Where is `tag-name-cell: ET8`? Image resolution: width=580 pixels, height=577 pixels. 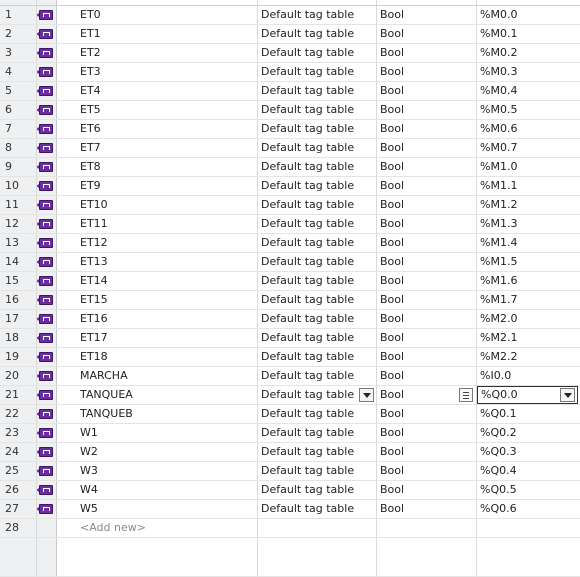
tag-name-cell: ET8 is located at coordinates (157, 167).